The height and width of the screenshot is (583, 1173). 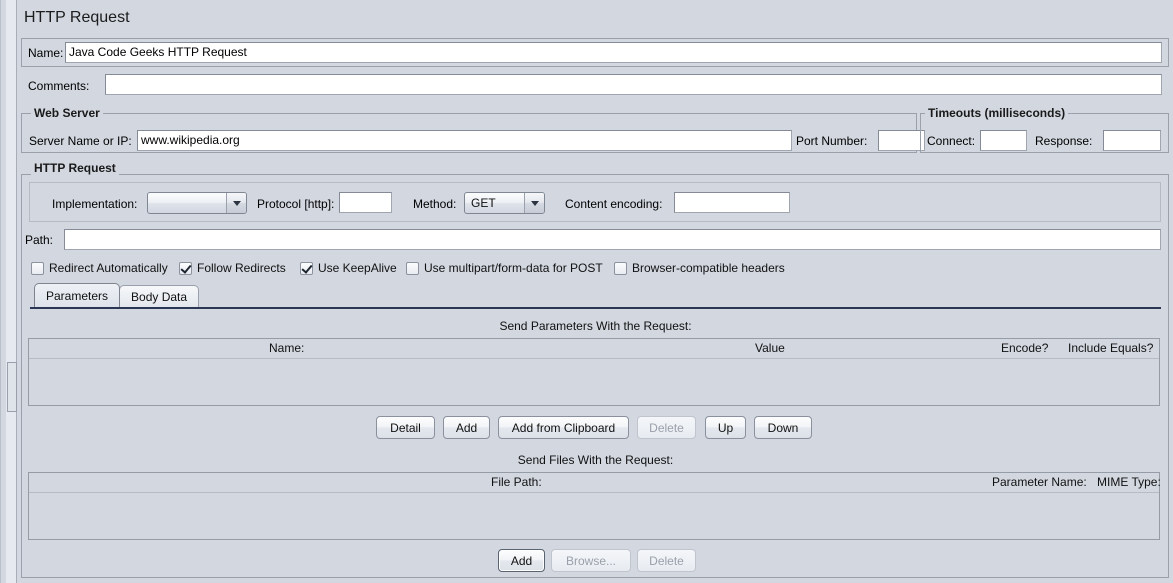 What do you see at coordinates (770, 348) in the screenshot?
I see `column-header-value: Value` at bounding box center [770, 348].